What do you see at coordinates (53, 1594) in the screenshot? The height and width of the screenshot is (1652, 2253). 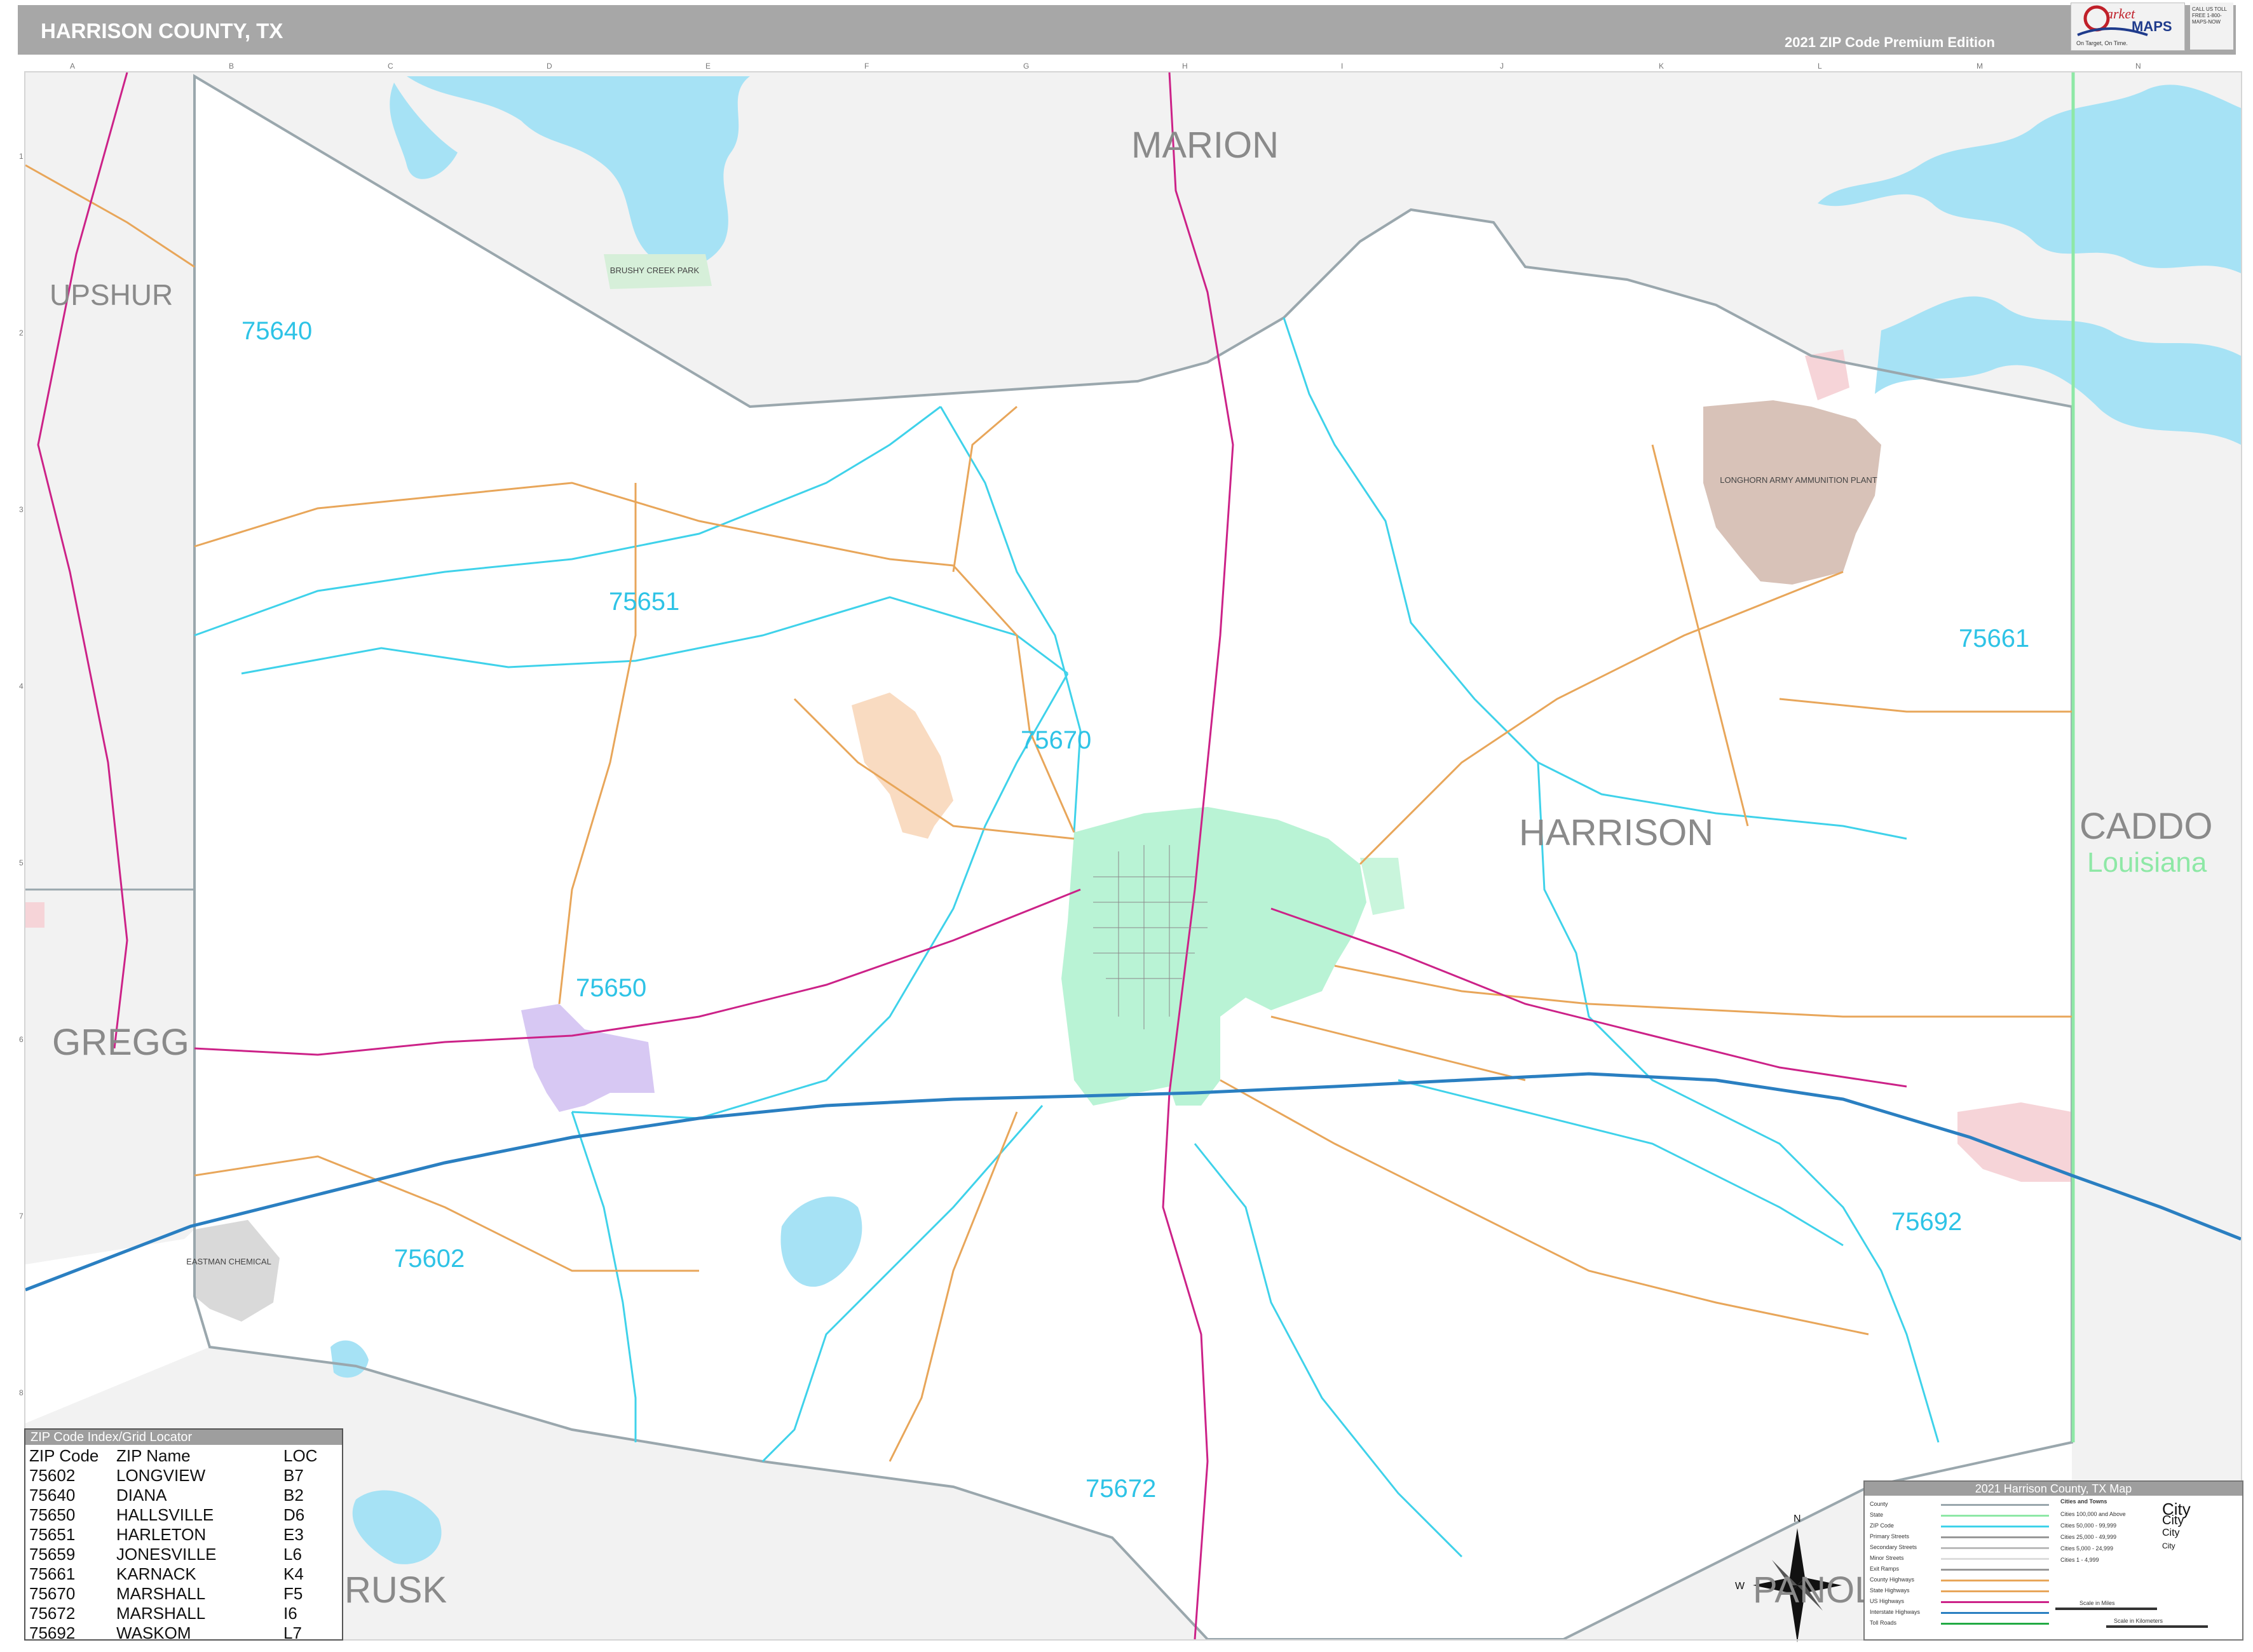 I see `zip-code-cell: 75670` at bounding box center [53, 1594].